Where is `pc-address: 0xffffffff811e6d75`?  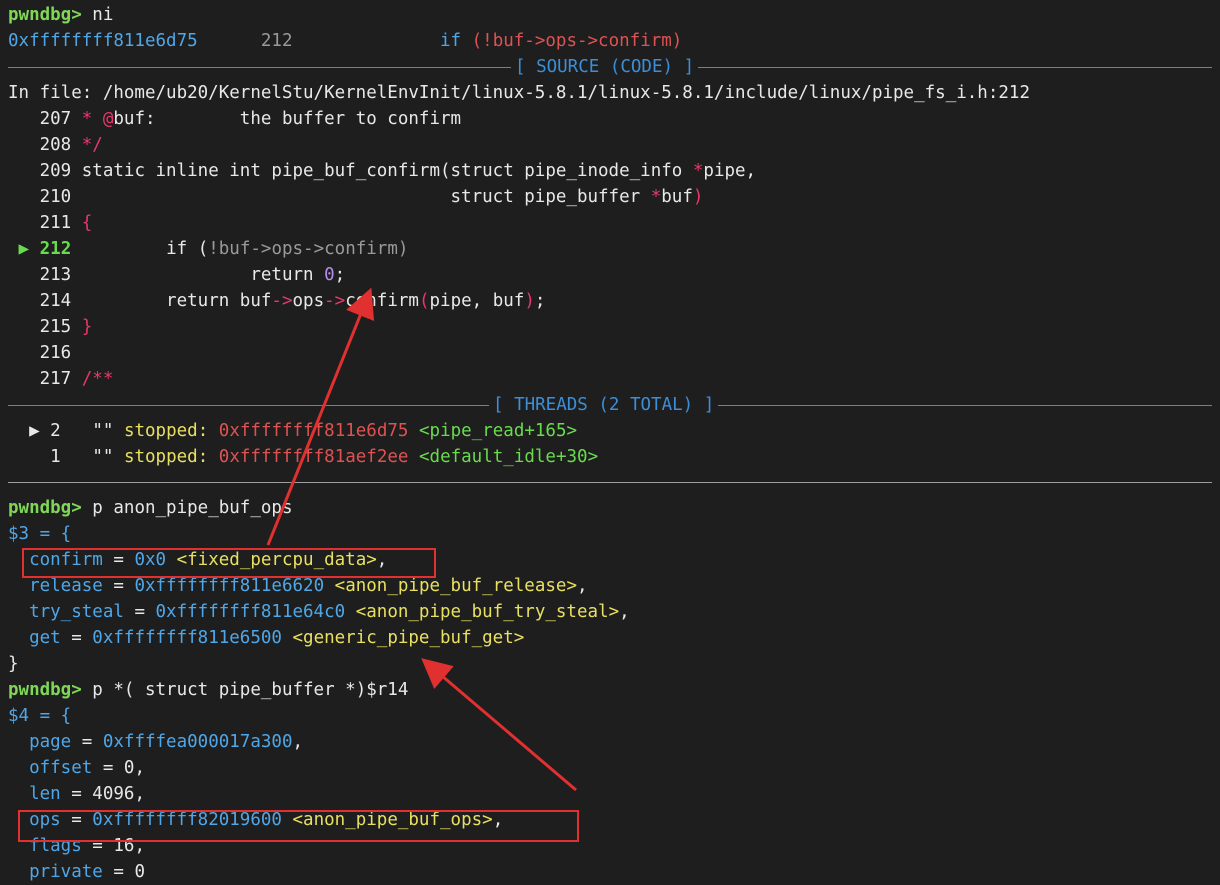
pc-address: 0xffffffff811e6d75 is located at coordinates (103, 41).